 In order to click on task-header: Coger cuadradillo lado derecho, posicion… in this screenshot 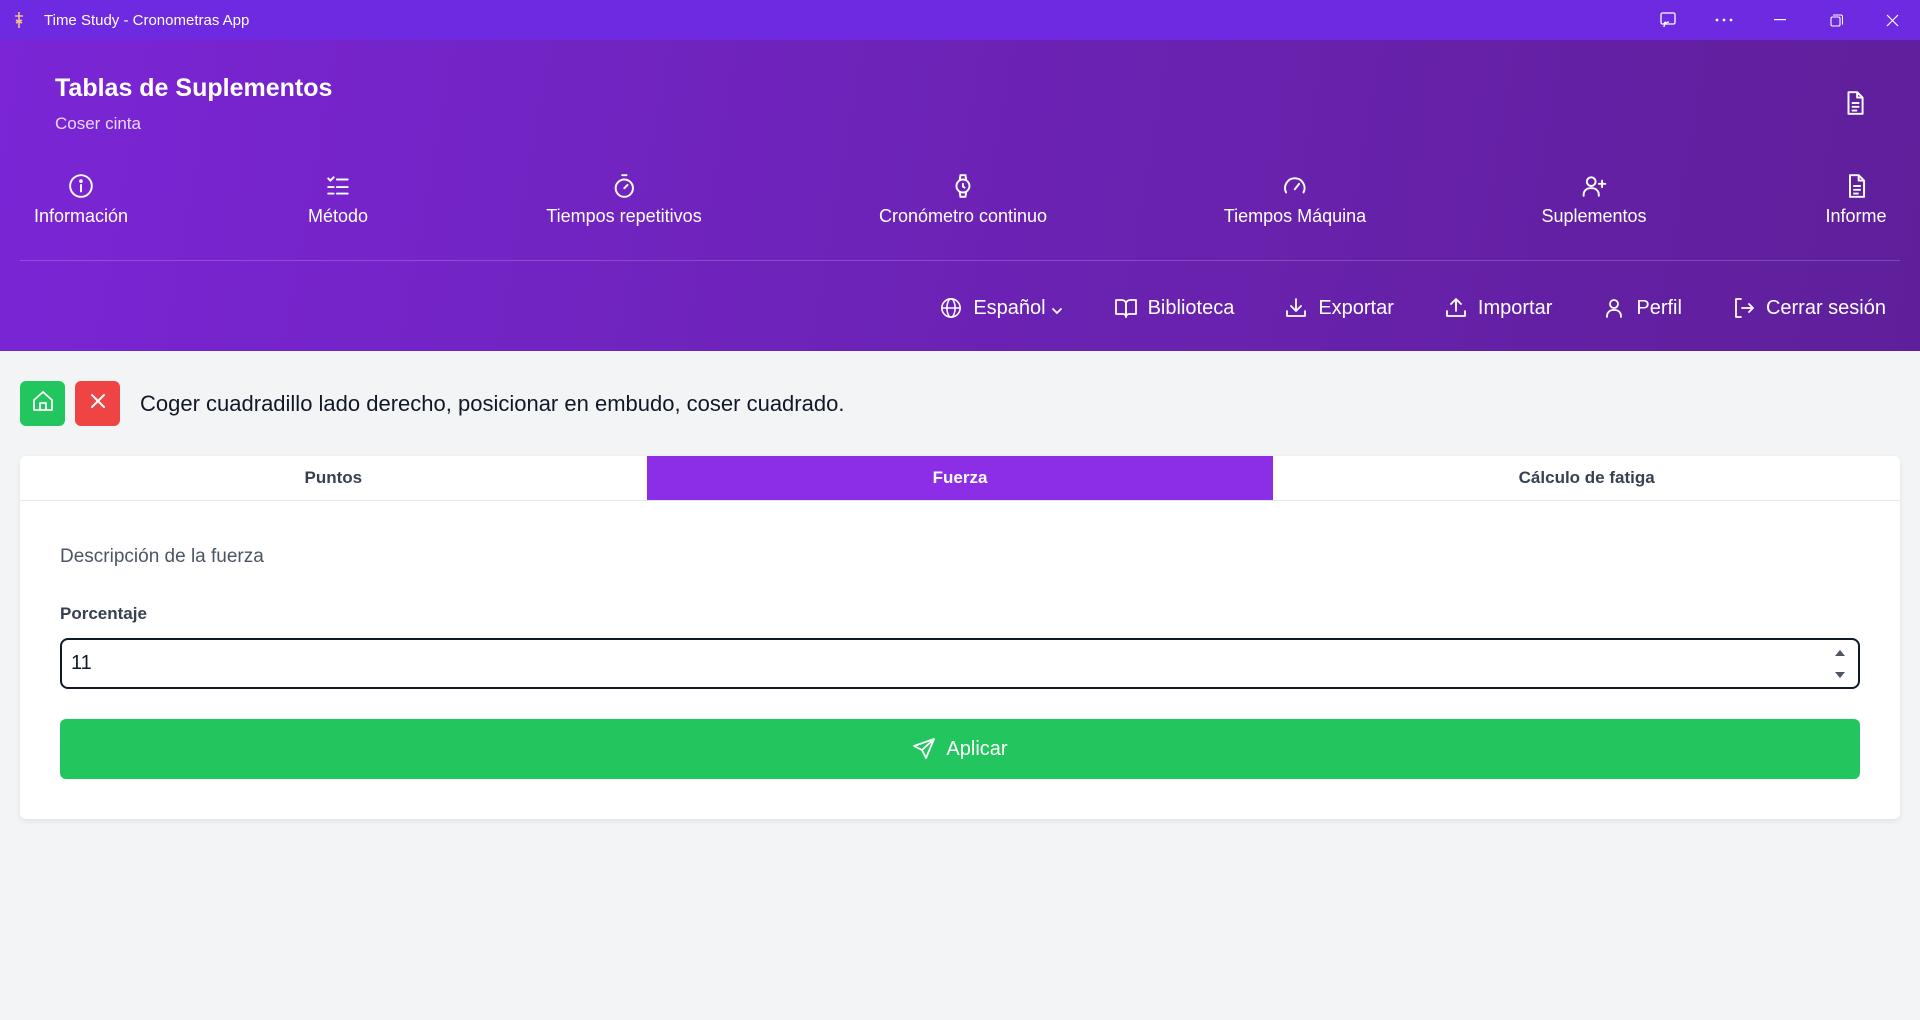, I will do `click(432, 403)`.